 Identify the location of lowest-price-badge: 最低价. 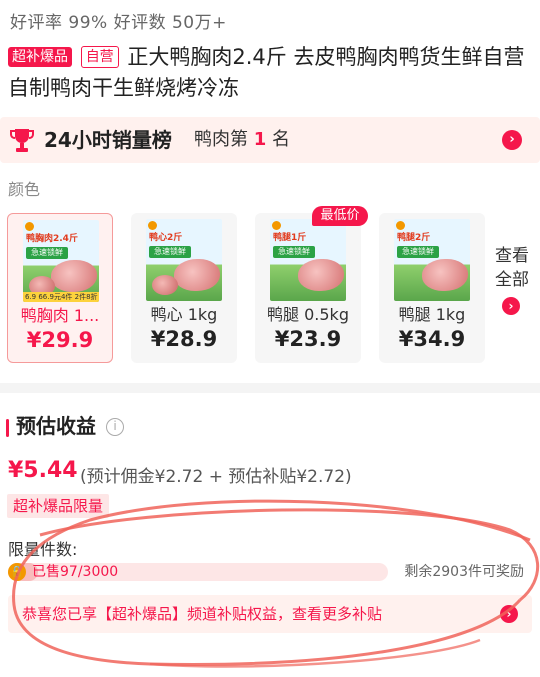
(340, 216).